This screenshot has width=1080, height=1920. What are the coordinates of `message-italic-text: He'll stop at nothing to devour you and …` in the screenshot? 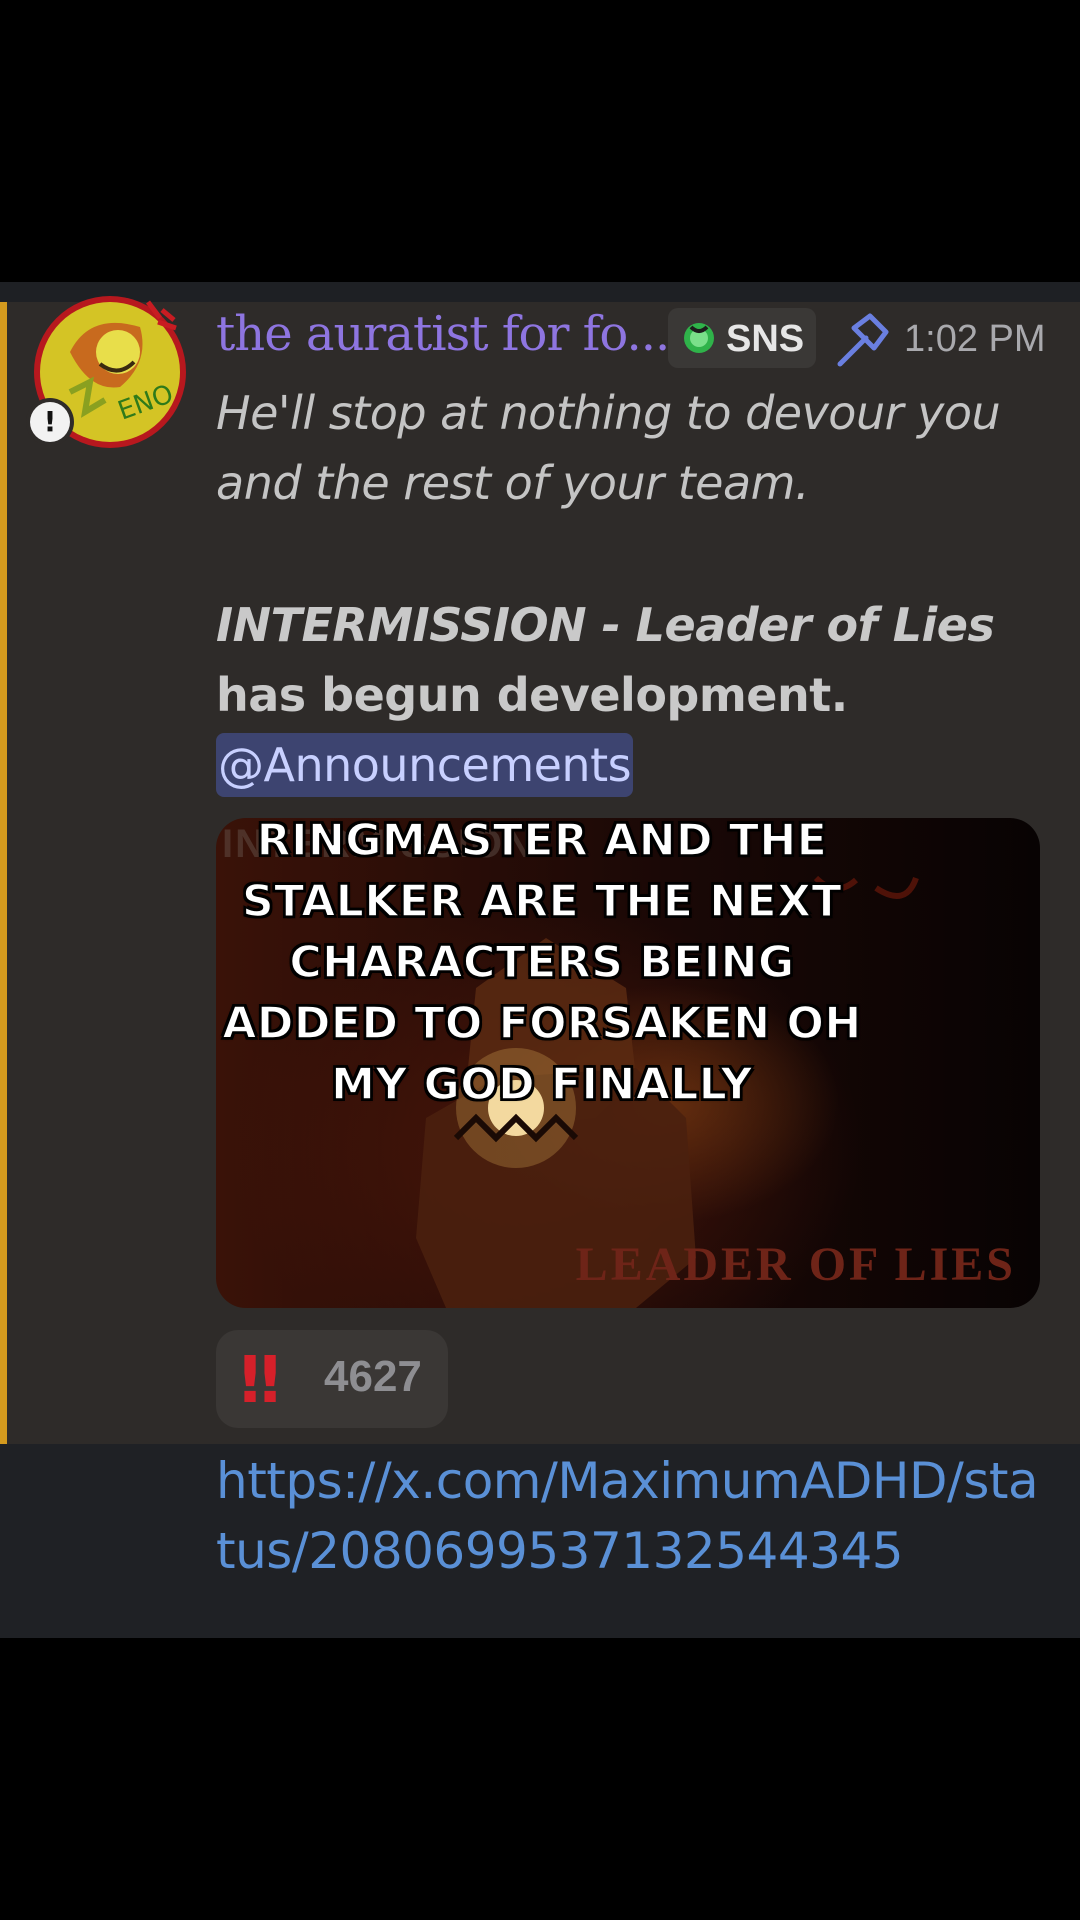 It's located at (608, 448).